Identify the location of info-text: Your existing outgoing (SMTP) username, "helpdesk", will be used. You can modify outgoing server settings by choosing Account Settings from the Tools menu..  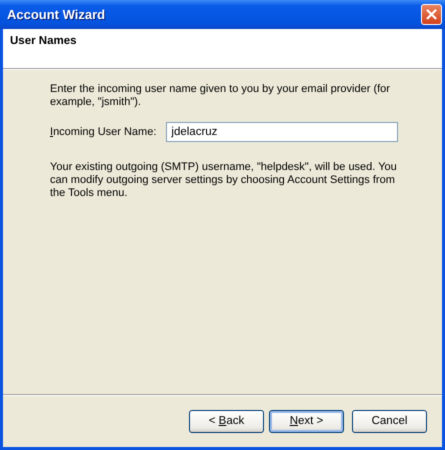
(224, 180).